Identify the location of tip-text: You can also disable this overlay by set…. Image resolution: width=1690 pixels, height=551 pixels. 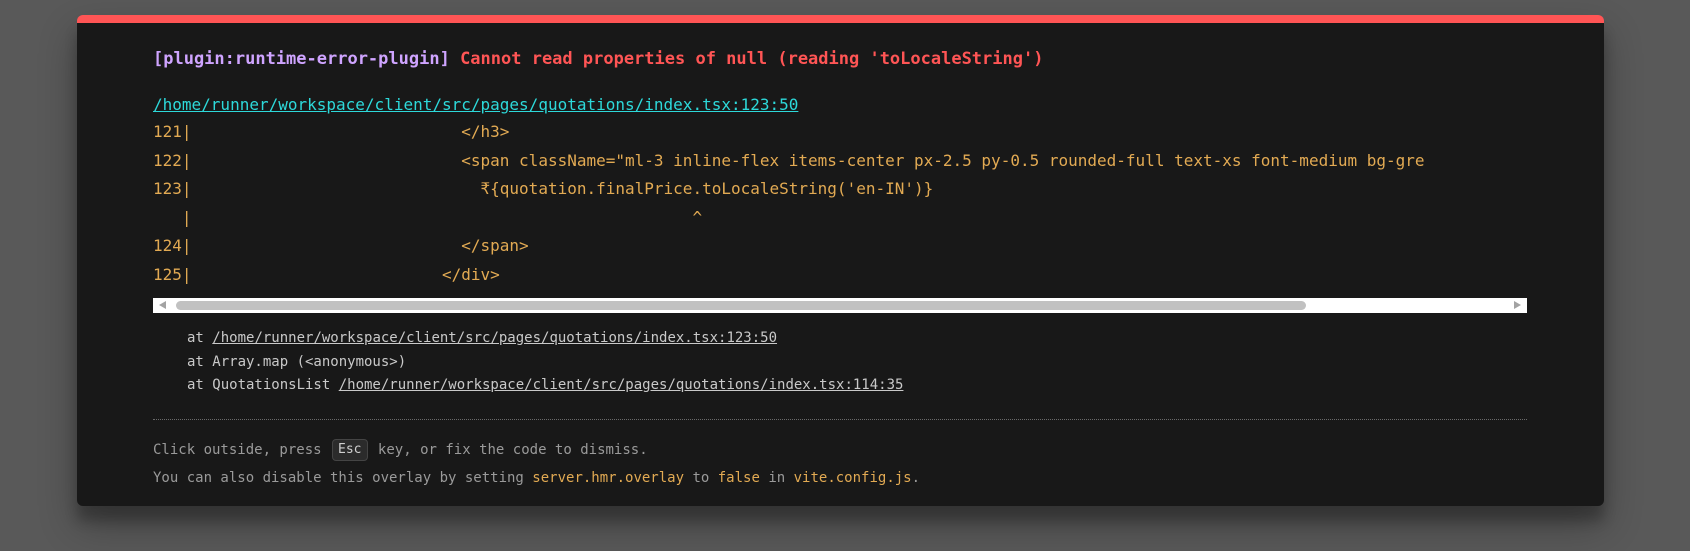
(343, 478).